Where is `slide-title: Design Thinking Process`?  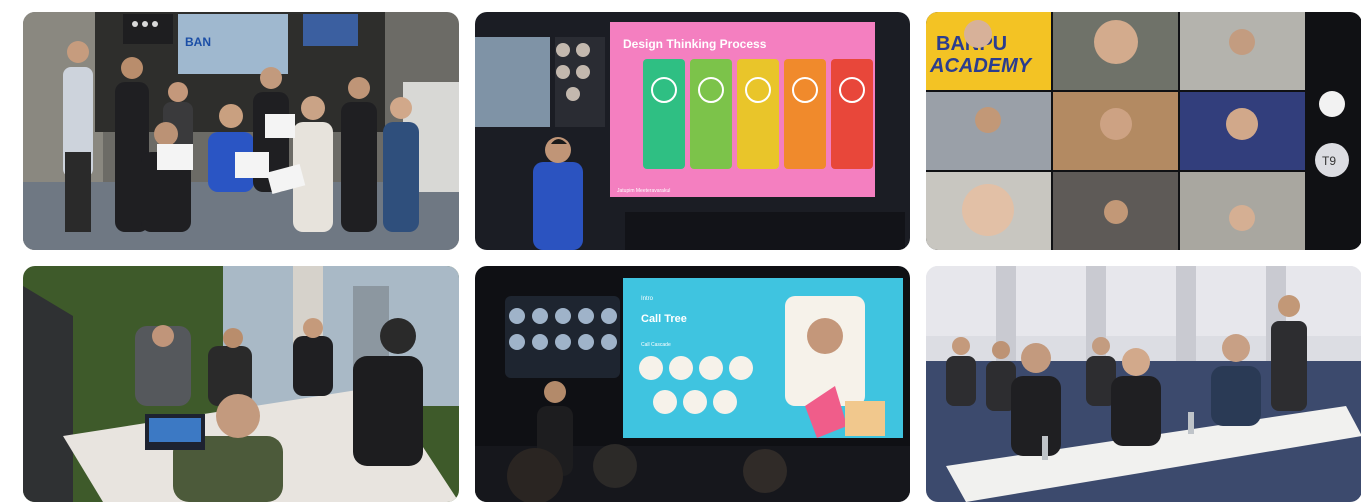 slide-title: Design Thinking Process is located at coordinates (695, 44).